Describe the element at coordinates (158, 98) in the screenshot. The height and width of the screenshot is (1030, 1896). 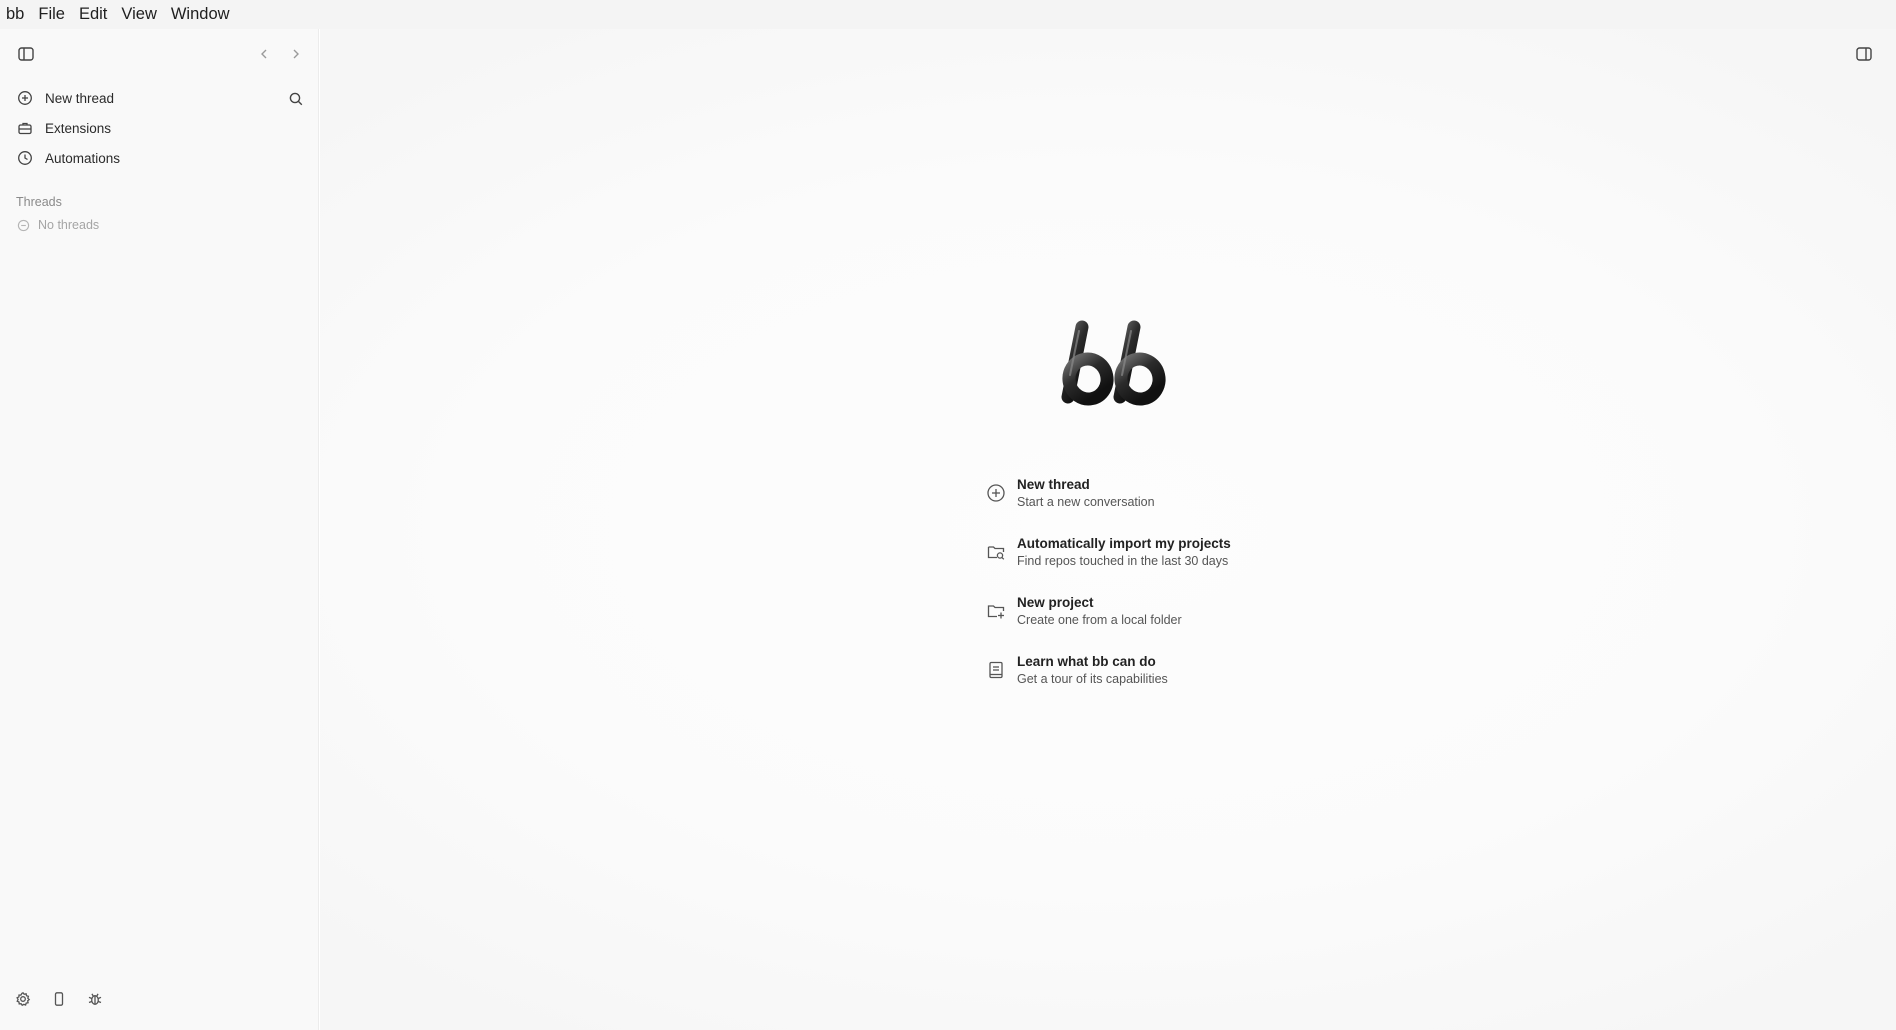
I see `sidebar-item-new-thread: New thread` at that location.